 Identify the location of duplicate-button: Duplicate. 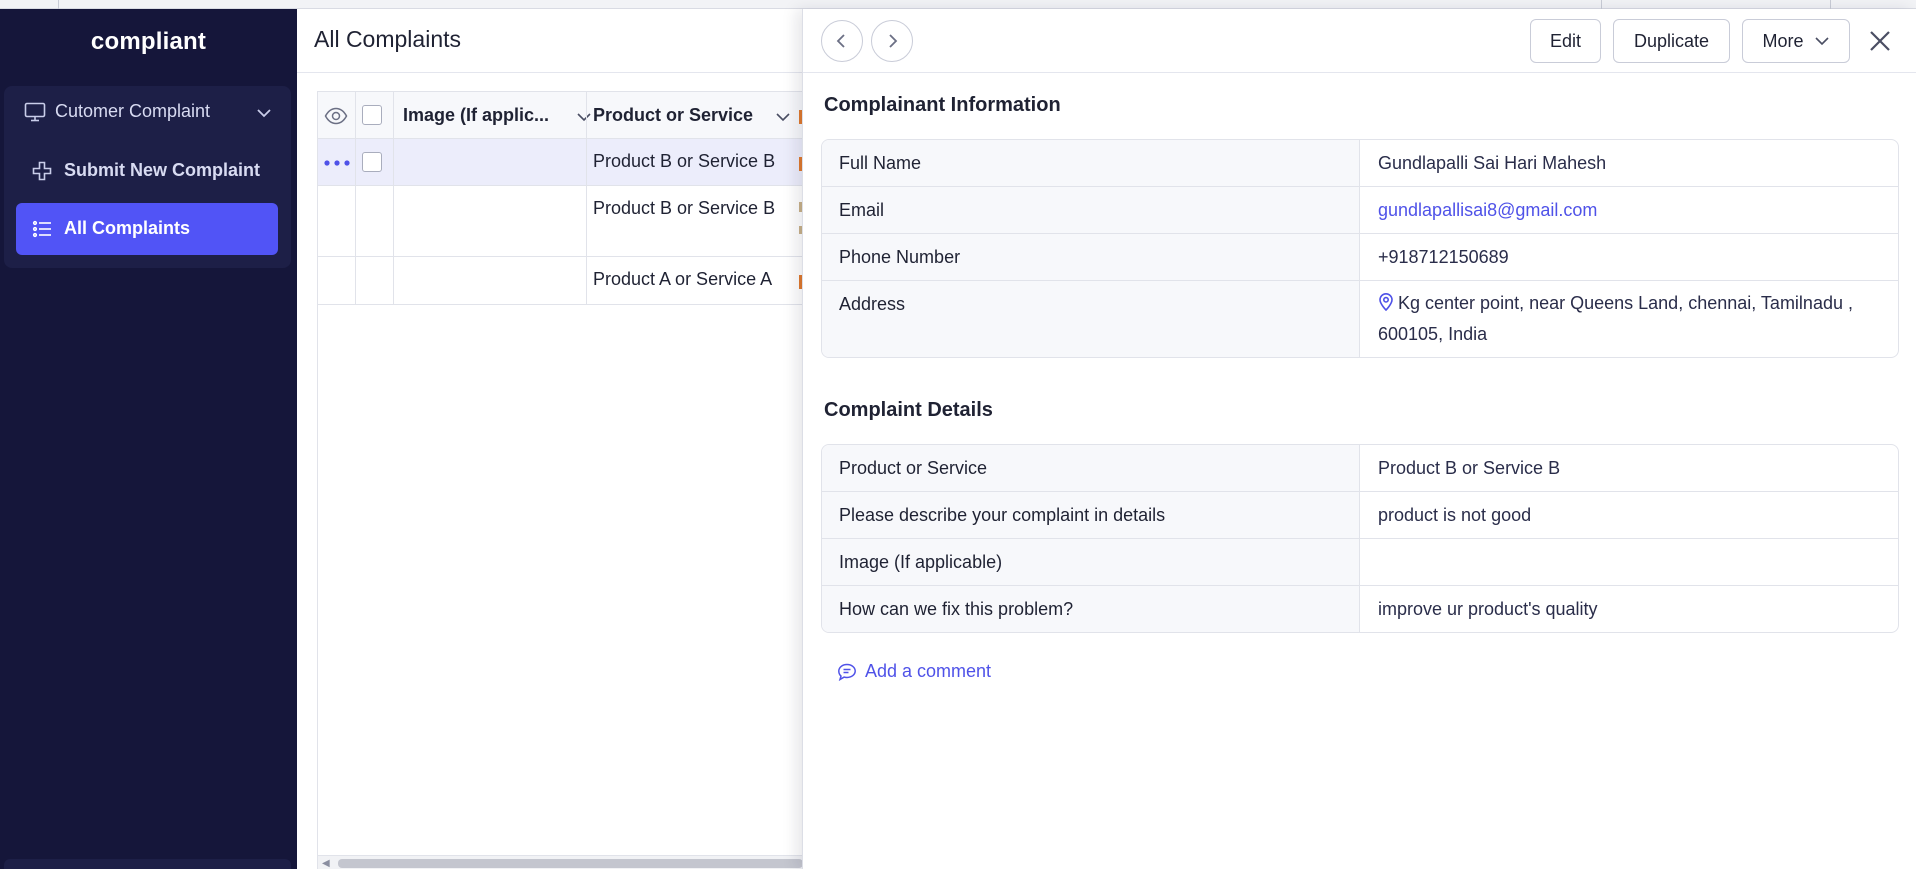
(1671, 41).